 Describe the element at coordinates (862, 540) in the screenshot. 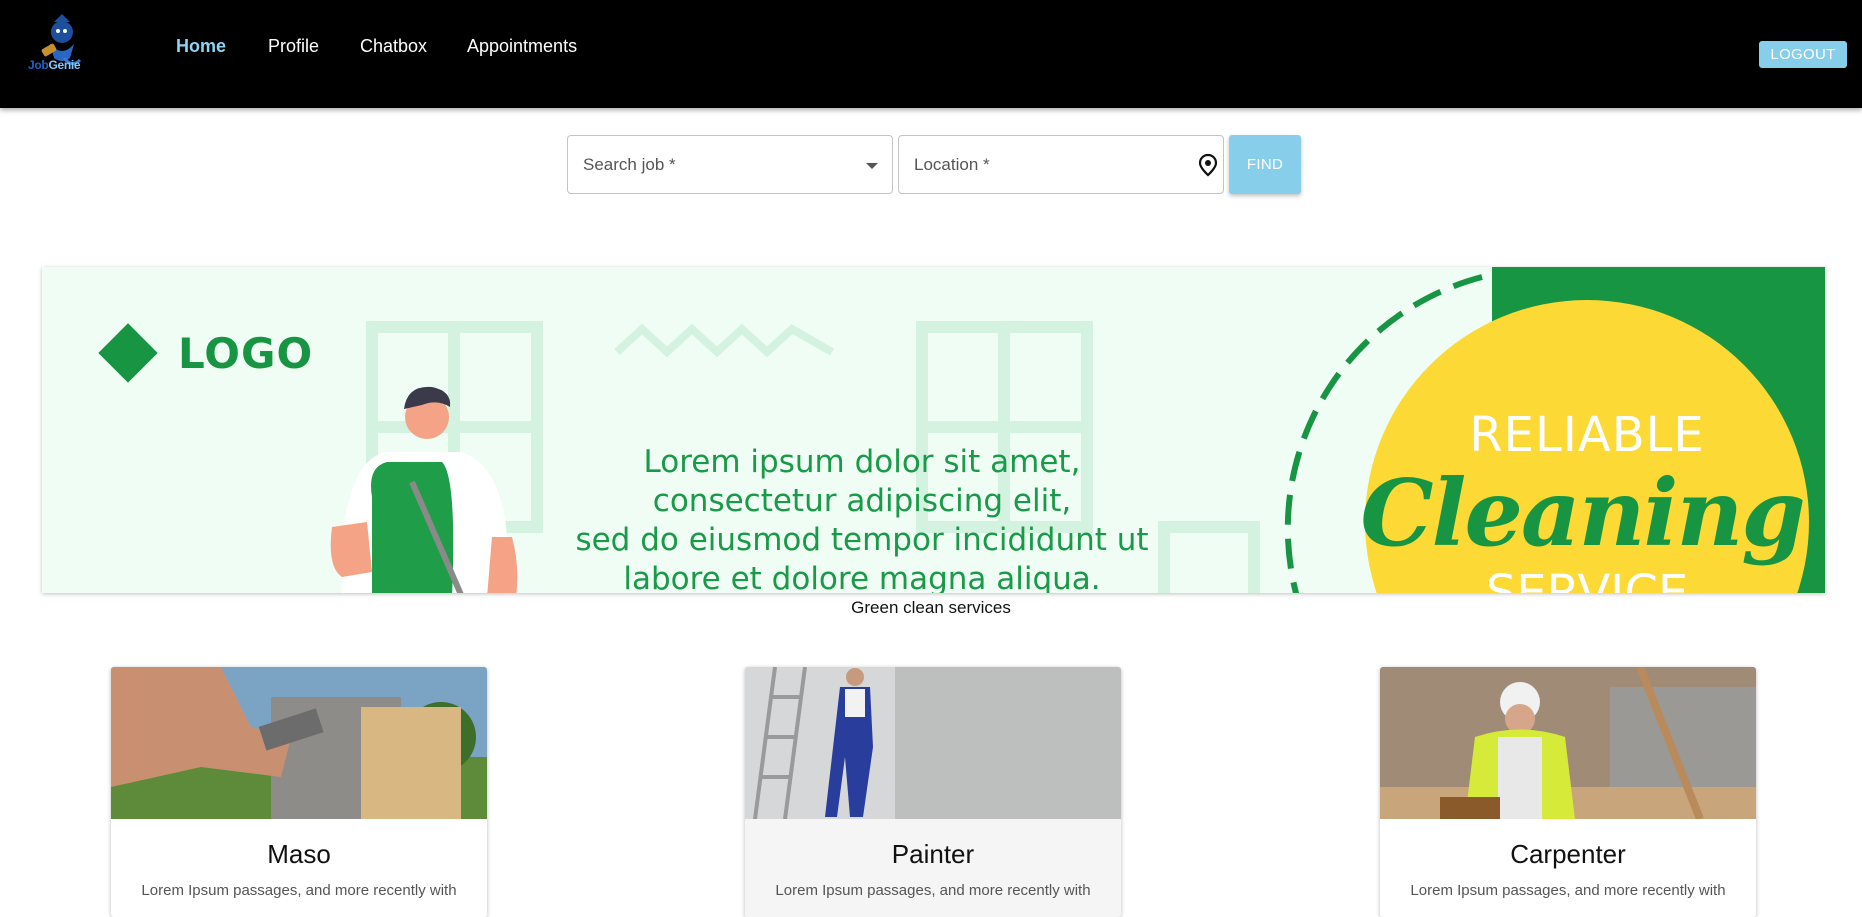

I see `banner-line-3: sed do eiusmod tempor incididunt ut` at that location.